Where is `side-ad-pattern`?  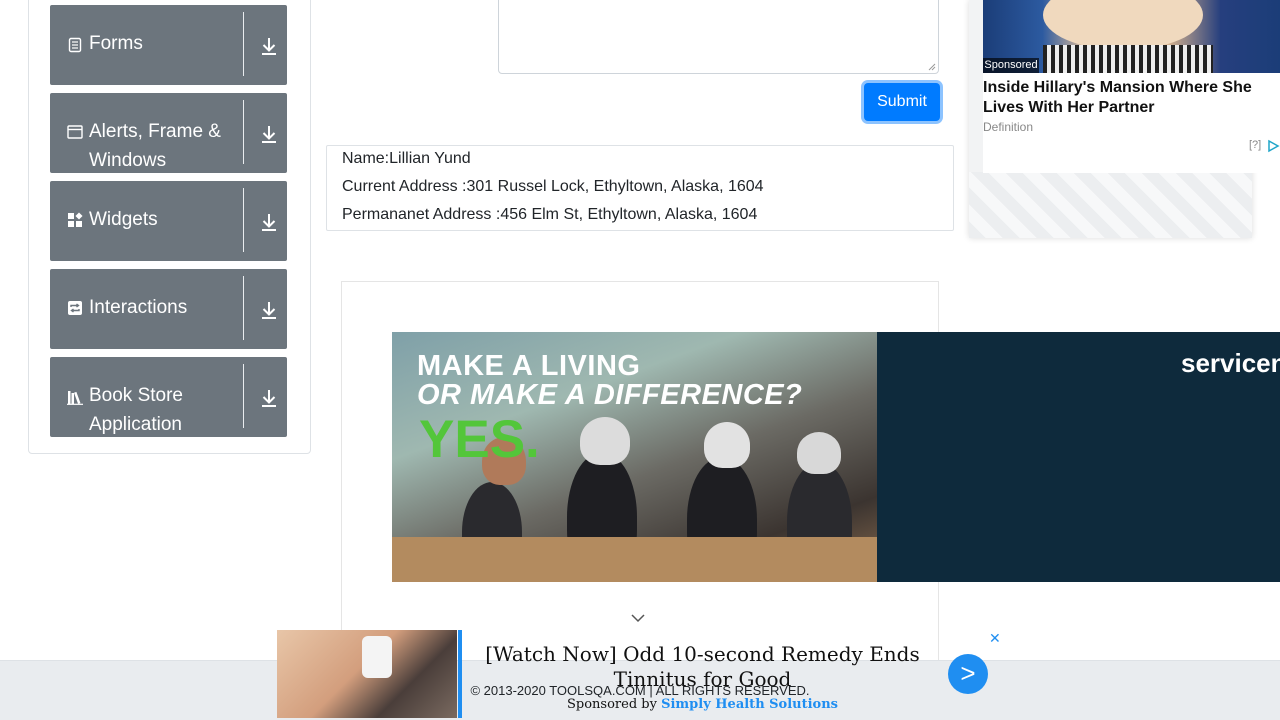 side-ad-pattern is located at coordinates (1110, 205).